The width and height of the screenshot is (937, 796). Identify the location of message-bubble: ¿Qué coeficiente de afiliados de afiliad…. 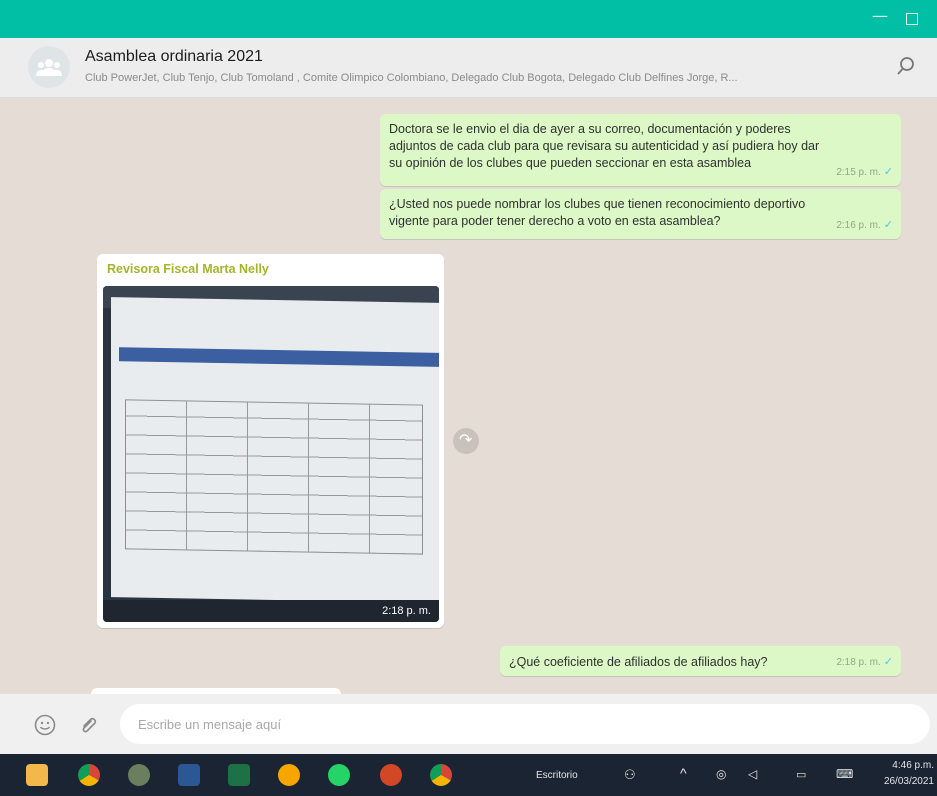
(700, 661).